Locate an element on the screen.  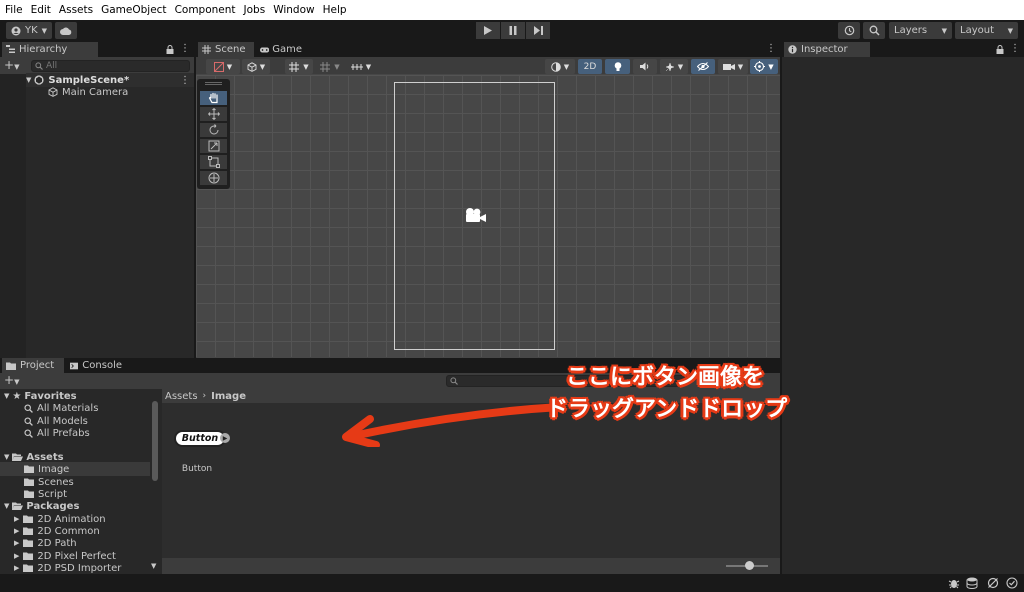
console-tab-label: Console is located at coordinates (102, 365).